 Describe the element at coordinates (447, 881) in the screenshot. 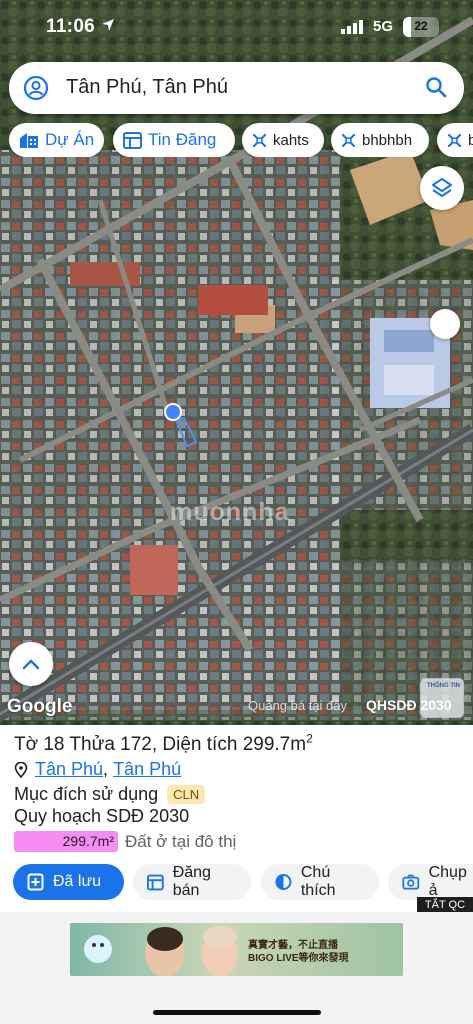

I see `action-label: Chụp ả` at that location.